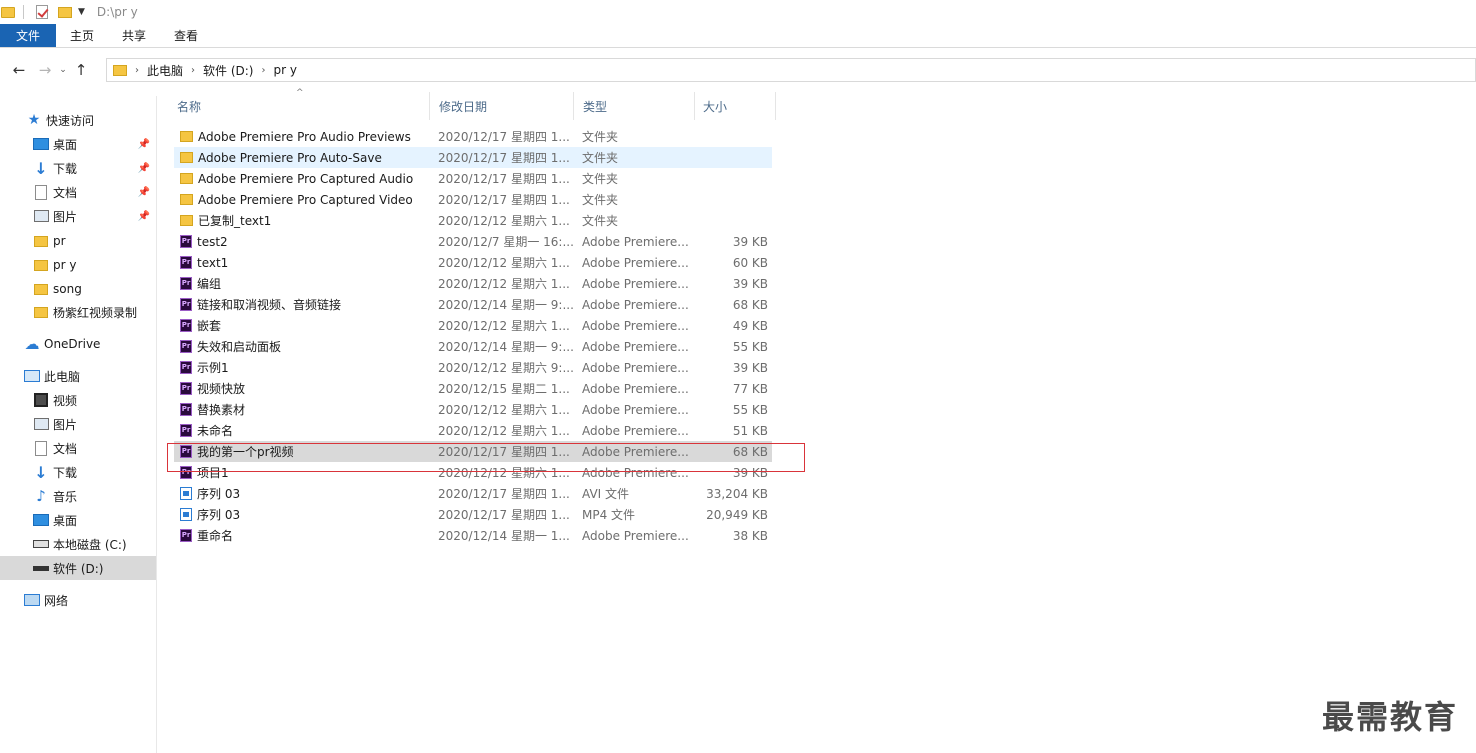  Describe the element at coordinates (78, 120) in the screenshot. I see `sidebar-item-quick-access: ★ 快速访问` at that location.